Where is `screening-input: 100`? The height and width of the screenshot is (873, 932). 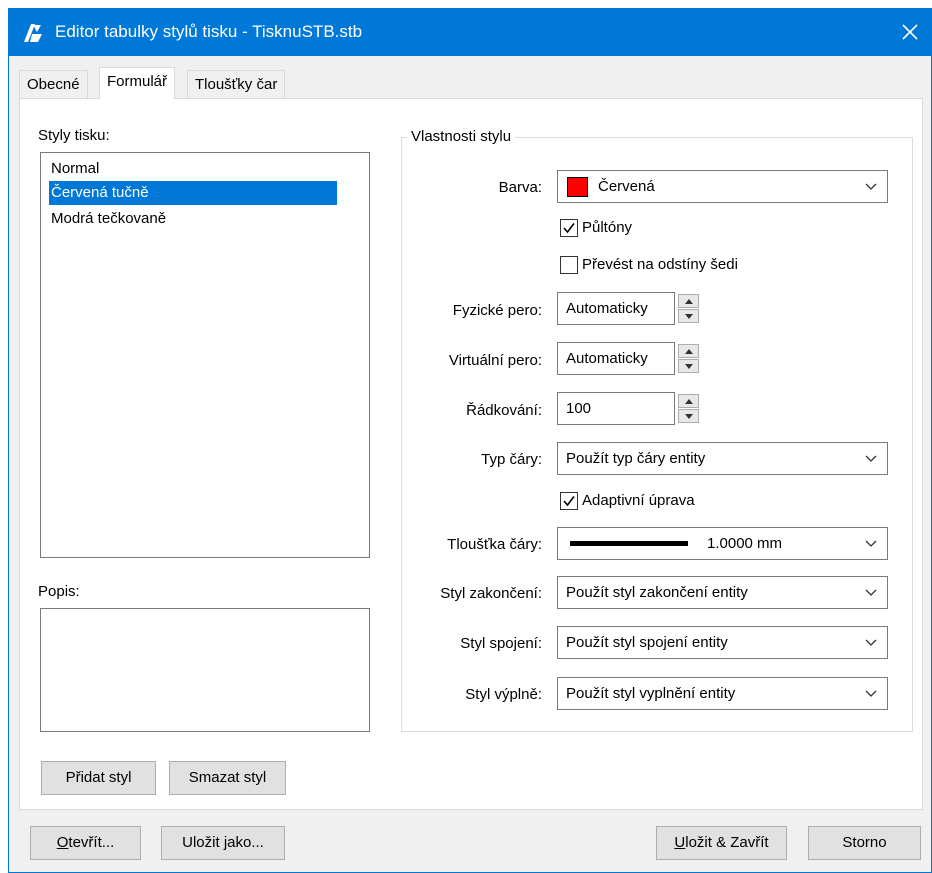
screening-input: 100 is located at coordinates (616, 408).